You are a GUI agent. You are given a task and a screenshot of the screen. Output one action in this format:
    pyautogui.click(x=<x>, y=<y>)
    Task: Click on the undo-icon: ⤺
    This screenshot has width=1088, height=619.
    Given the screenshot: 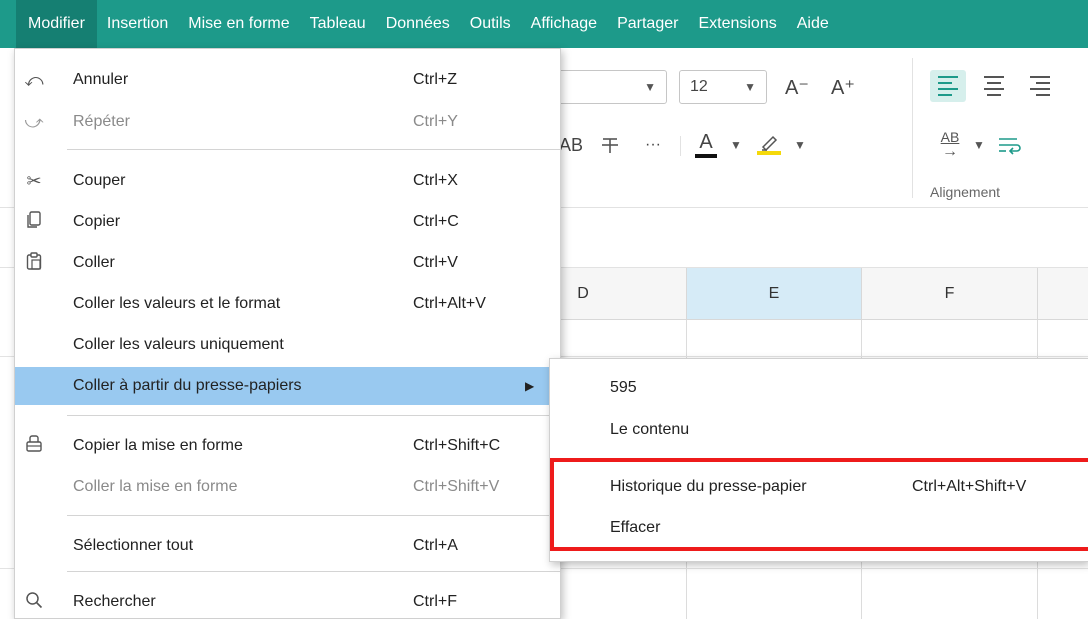 What is the action you would take?
    pyautogui.click(x=34, y=79)
    